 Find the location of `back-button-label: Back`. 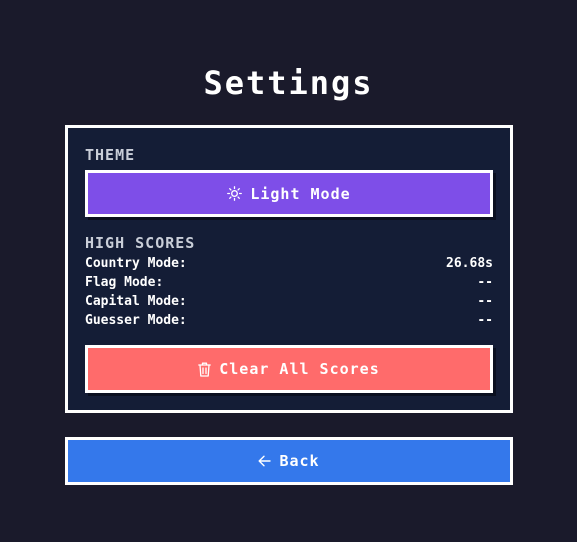

back-button-label: Back is located at coordinates (299, 461).